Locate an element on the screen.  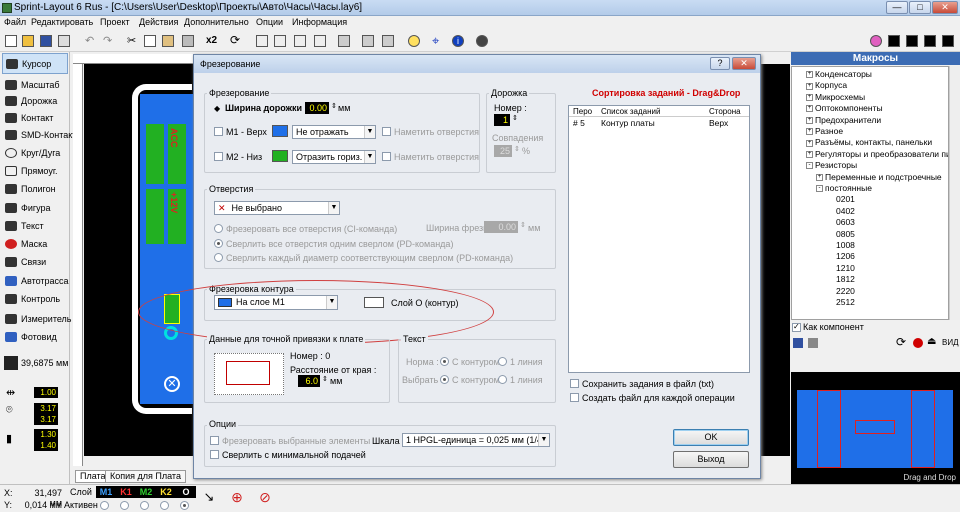
multiply-icon: x2 is located at coordinates (214, 41).